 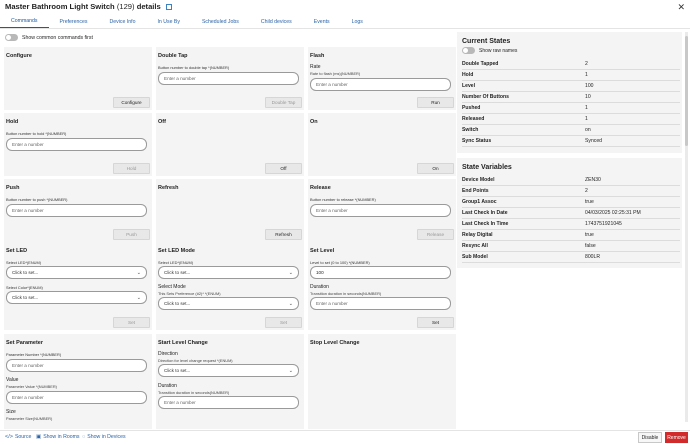 I want to click on state-name: Released, so click(x=473, y=119).